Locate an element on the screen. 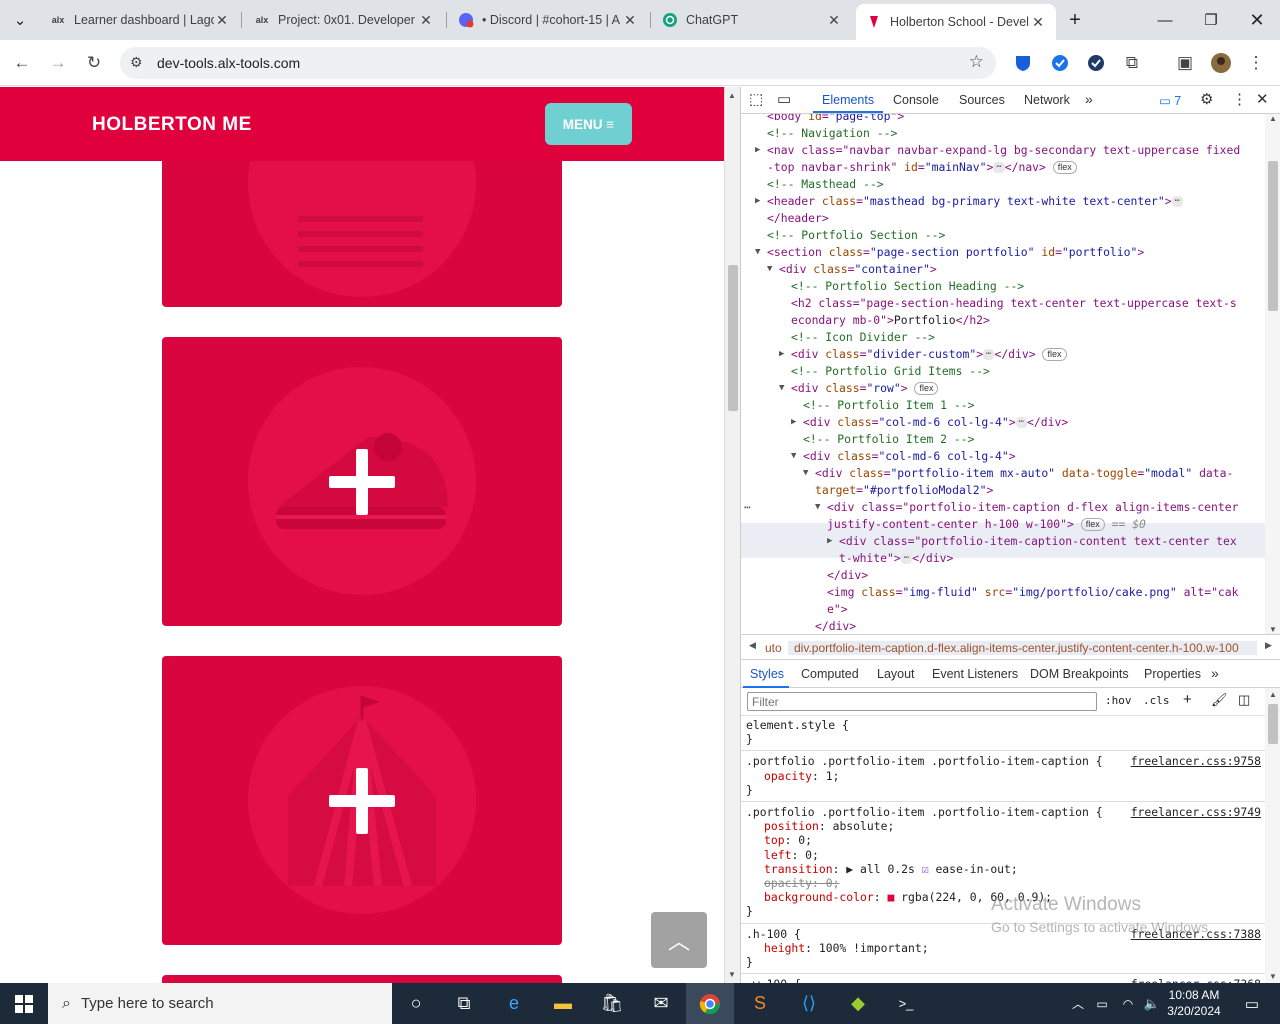  taskbar-clock: 10:08 AM 3/20/2024 is located at coordinates (1194, 1003).